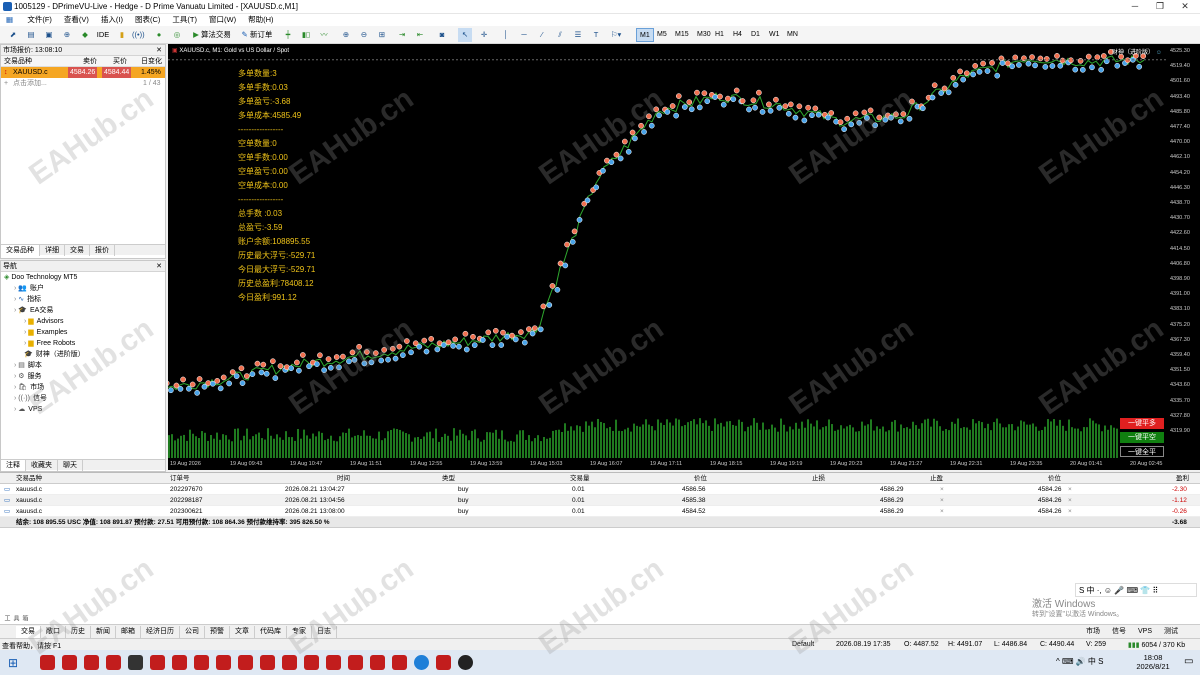  Describe the element at coordinates (1160, 7) in the screenshot. I see `maximize-button: ❐` at that location.